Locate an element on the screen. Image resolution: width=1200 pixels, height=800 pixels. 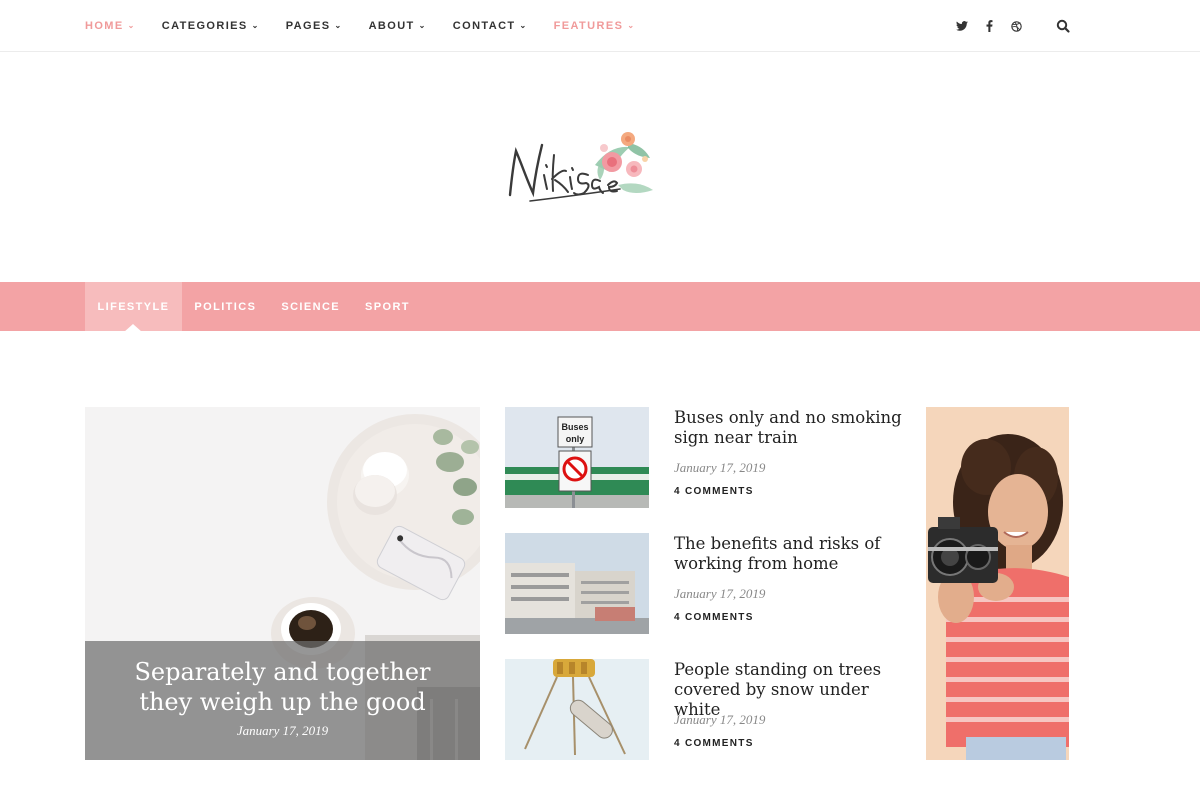
menu-item-features: FEATURES ⌄ is located at coordinates (595, 26).